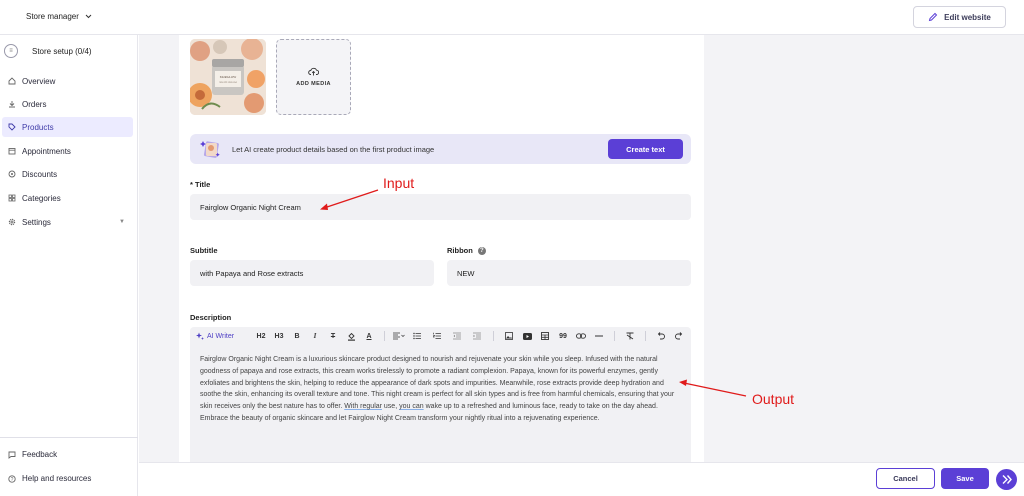  Describe the element at coordinates (417, 336) in the screenshot. I see `bullet-list-button` at that location.